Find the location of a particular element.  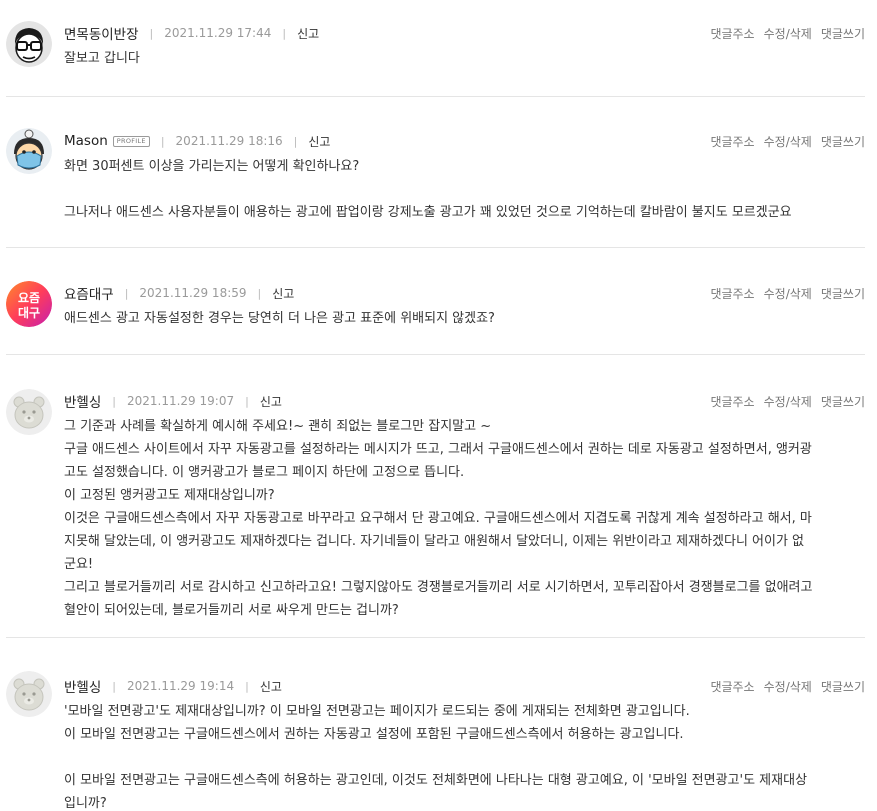

comment-date: 2021.11.29 19:14 is located at coordinates (180, 686).